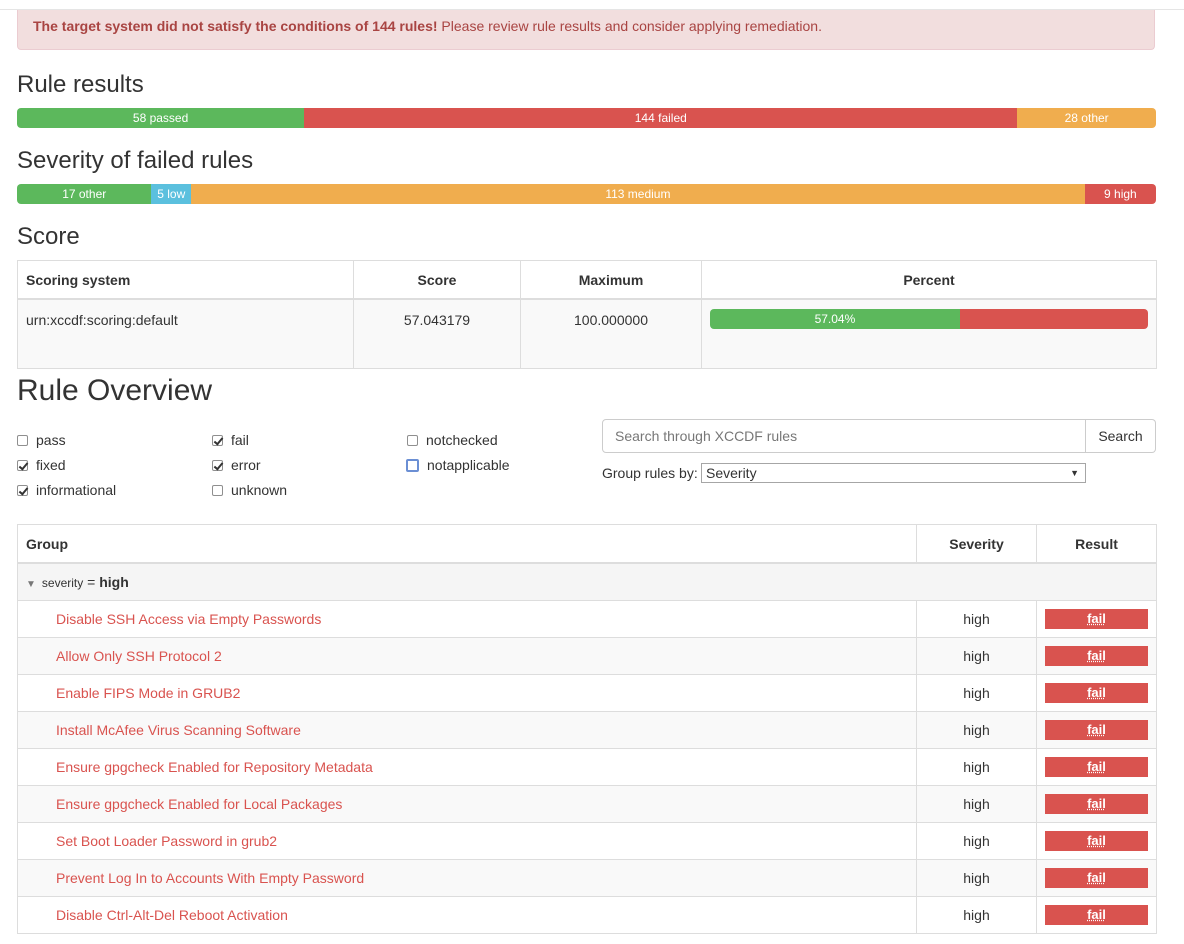 The image size is (1184, 944). I want to click on rule-link: Set Boot Loader Password in grub2, so click(151, 841).